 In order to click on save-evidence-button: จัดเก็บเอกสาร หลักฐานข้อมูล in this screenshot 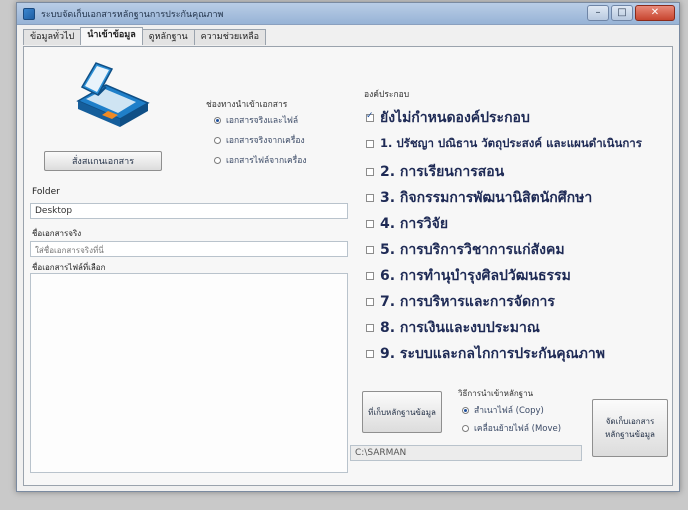, I will do `click(630, 428)`.